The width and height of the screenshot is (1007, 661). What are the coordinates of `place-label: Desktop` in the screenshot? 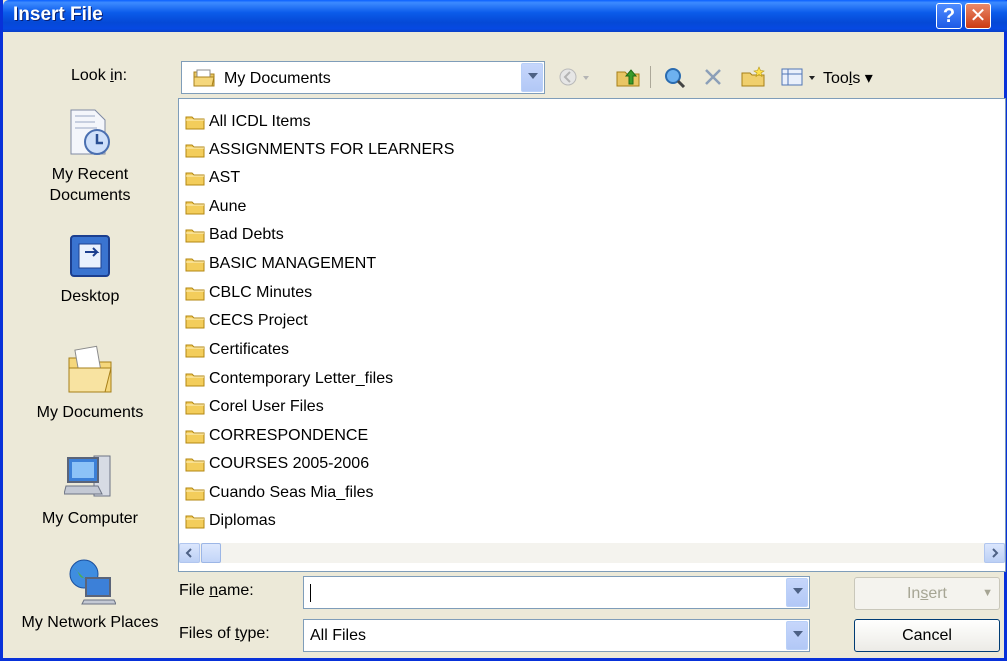 It's located at (90, 296).